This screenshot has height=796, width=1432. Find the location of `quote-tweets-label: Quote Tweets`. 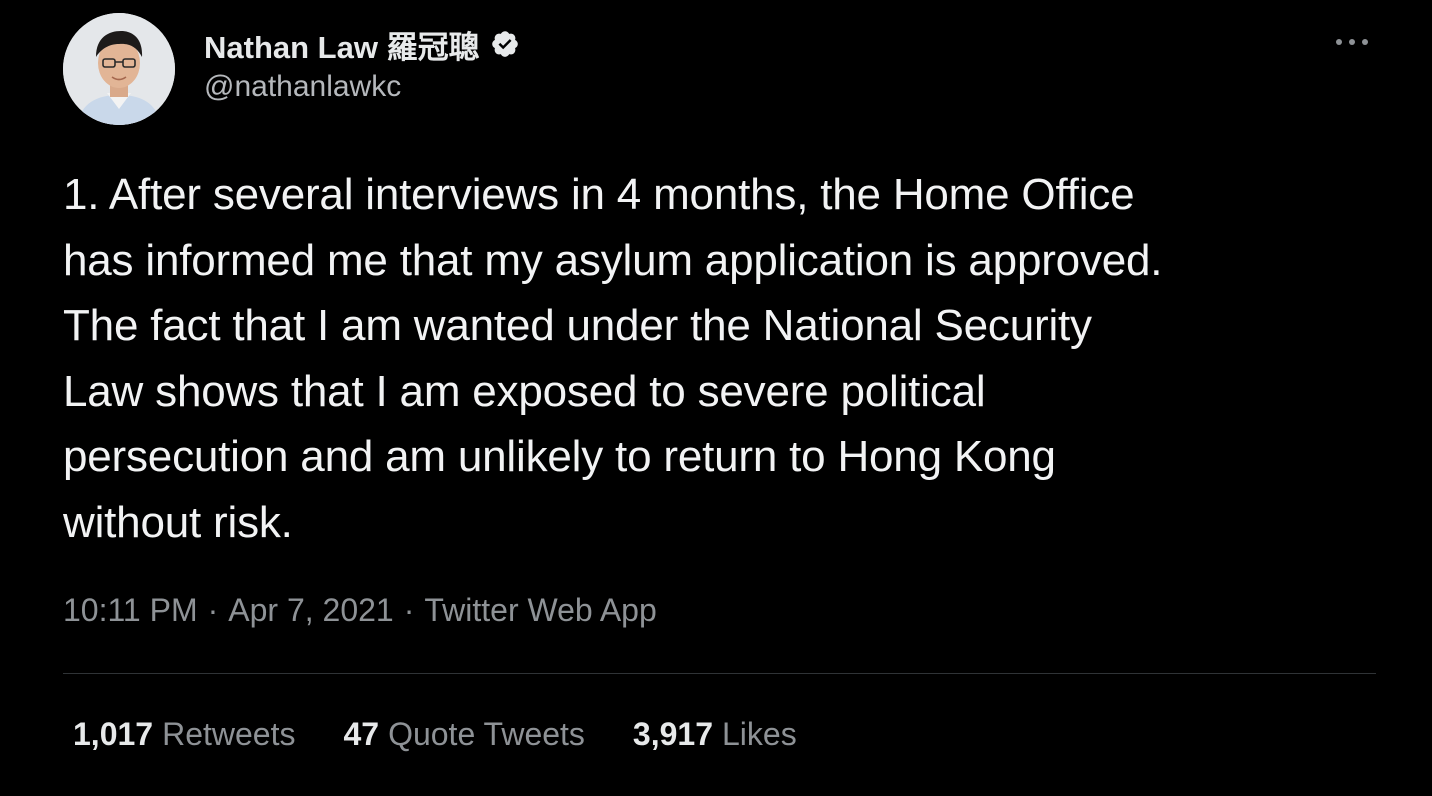

quote-tweets-label: Quote Tweets is located at coordinates (486, 734).